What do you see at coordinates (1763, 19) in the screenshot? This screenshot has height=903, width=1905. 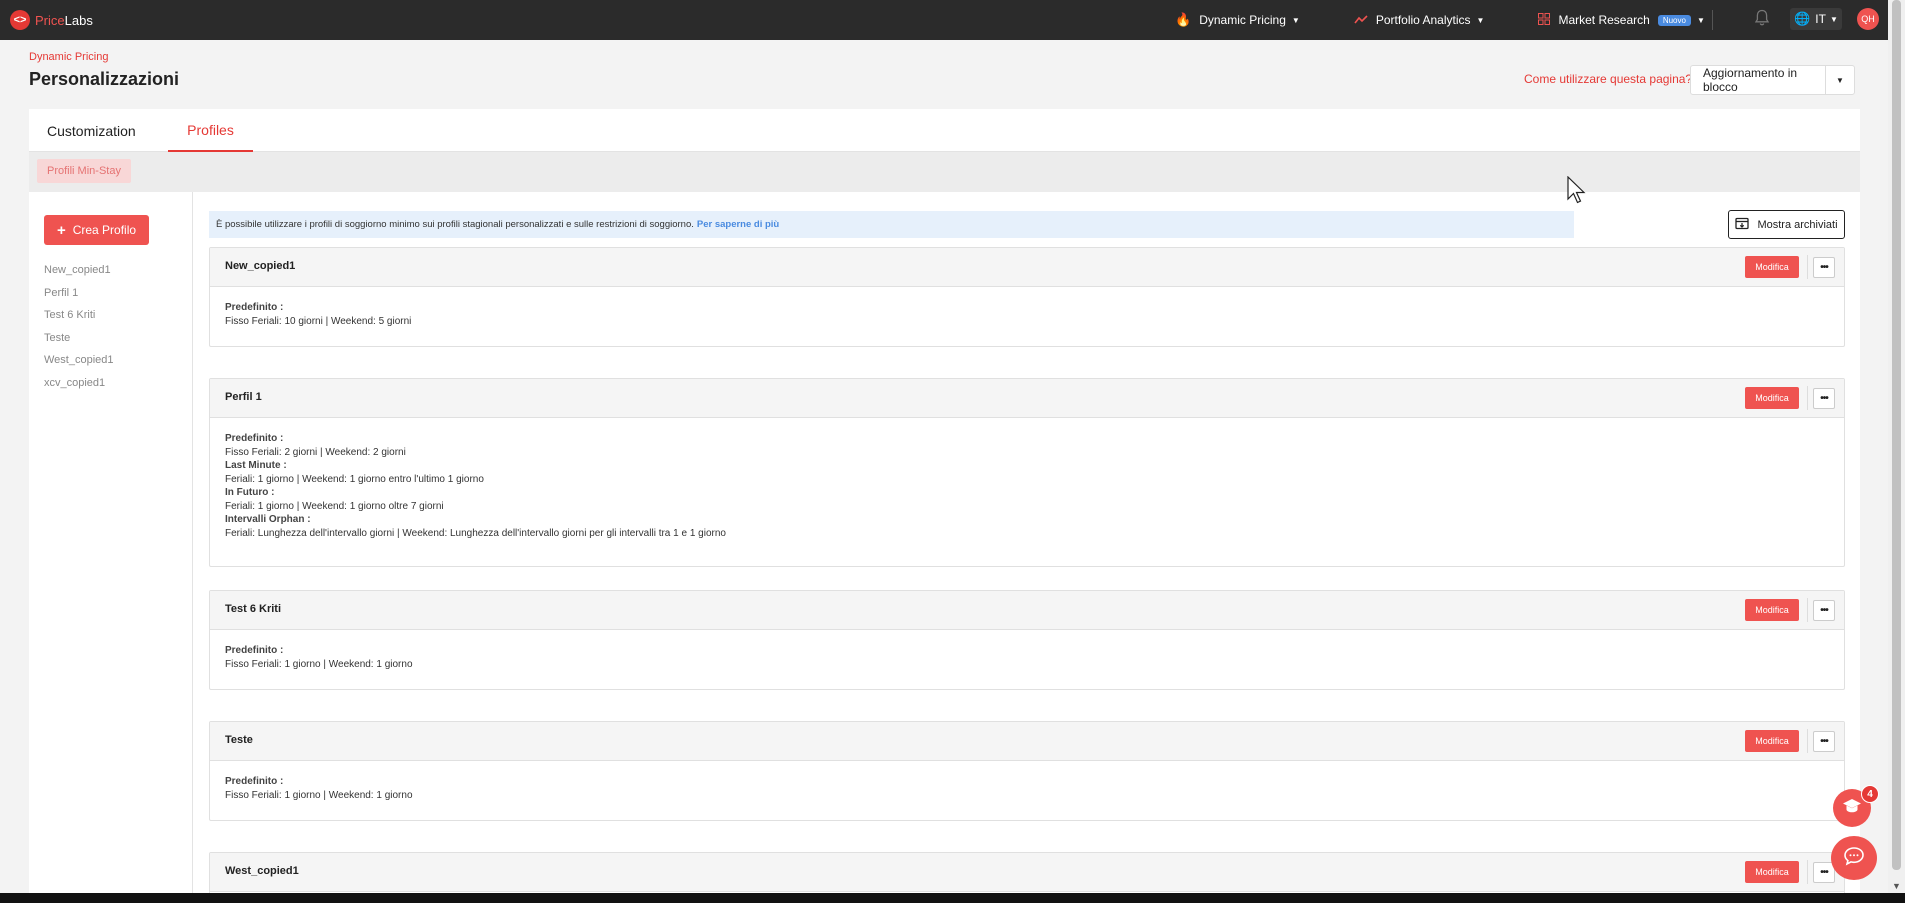 I see `bell-icon` at bounding box center [1763, 19].